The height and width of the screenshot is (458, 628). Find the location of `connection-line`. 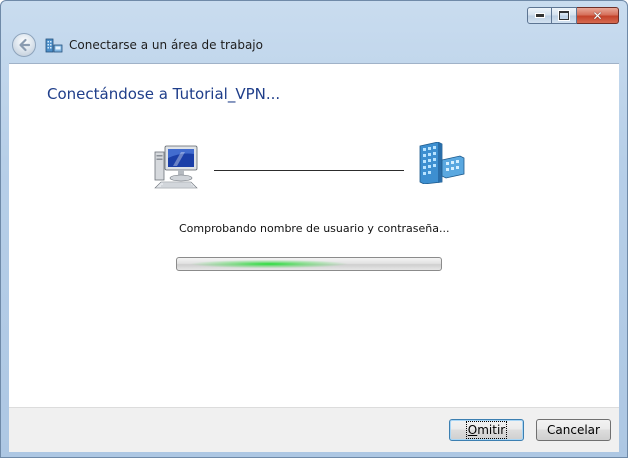

connection-line is located at coordinates (309, 170).